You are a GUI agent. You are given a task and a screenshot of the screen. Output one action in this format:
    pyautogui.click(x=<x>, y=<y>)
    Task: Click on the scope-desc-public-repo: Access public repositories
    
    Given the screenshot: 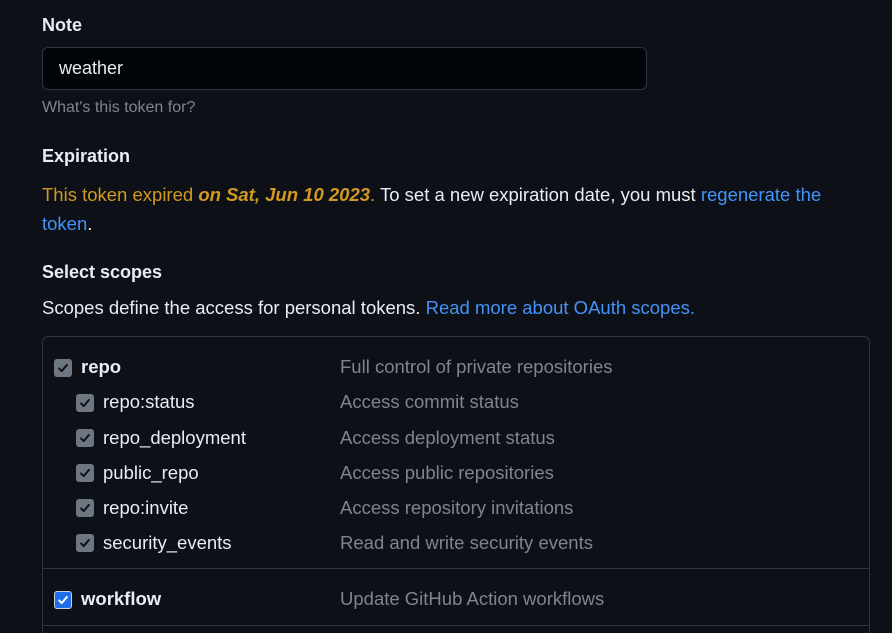 What is the action you would take?
    pyautogui.click(x=447, y=472)
    